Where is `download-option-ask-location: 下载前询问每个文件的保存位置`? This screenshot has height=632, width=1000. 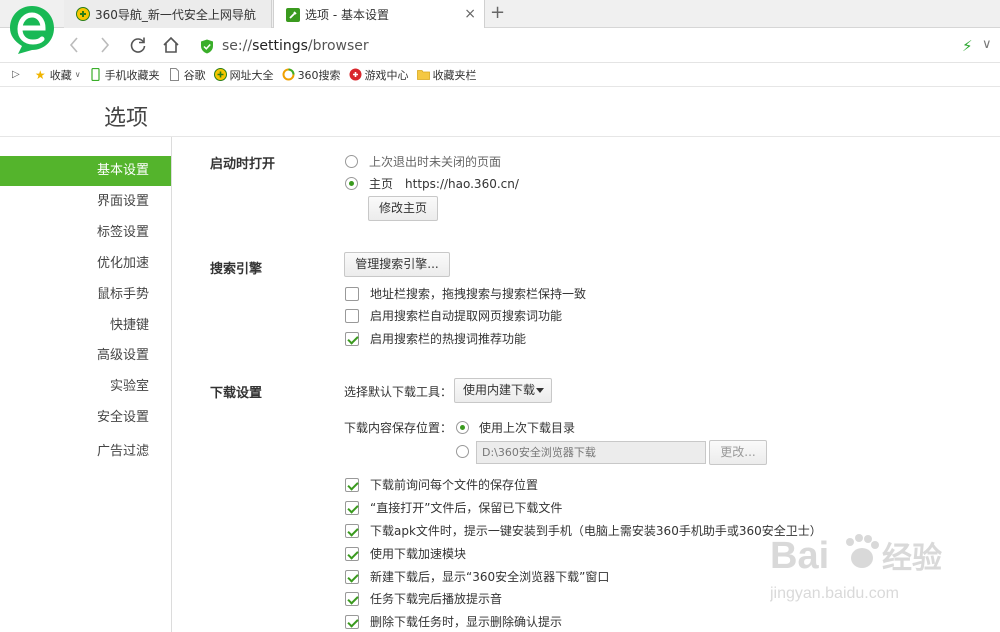
download-option-ask-location: 下载前询问每个文件的保存位置 is located at coordinates (441, 484).